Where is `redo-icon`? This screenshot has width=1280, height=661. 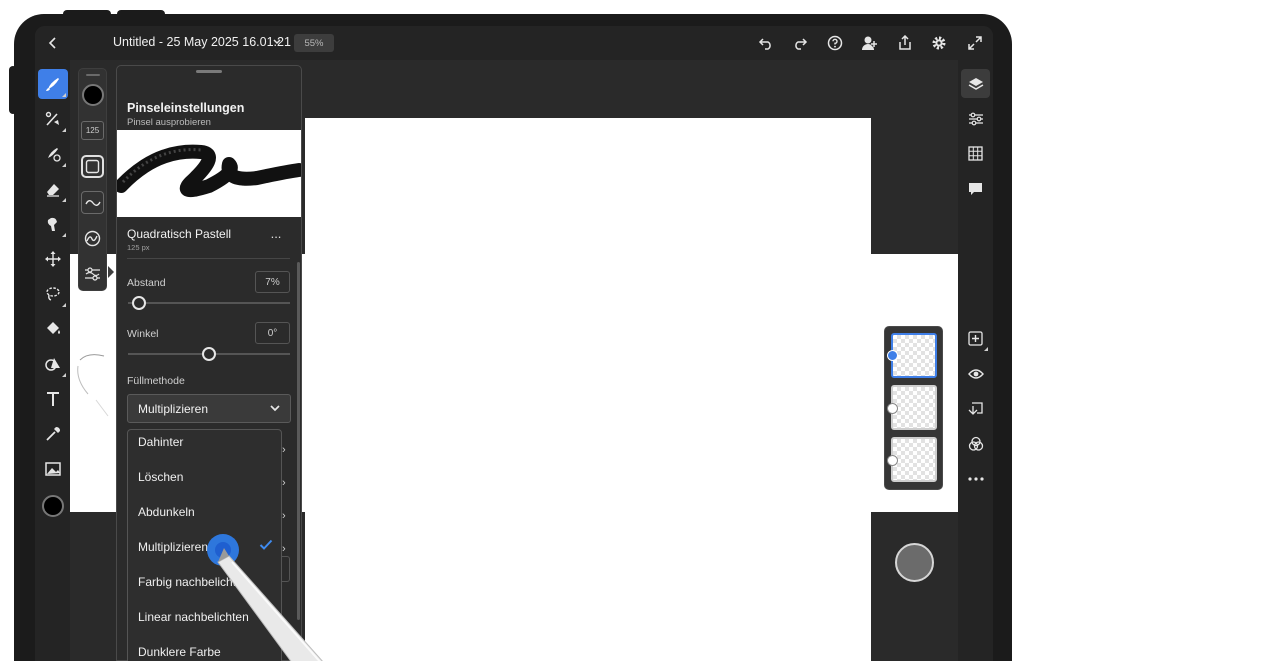
redo-icon is located at coordinates (800, 43).